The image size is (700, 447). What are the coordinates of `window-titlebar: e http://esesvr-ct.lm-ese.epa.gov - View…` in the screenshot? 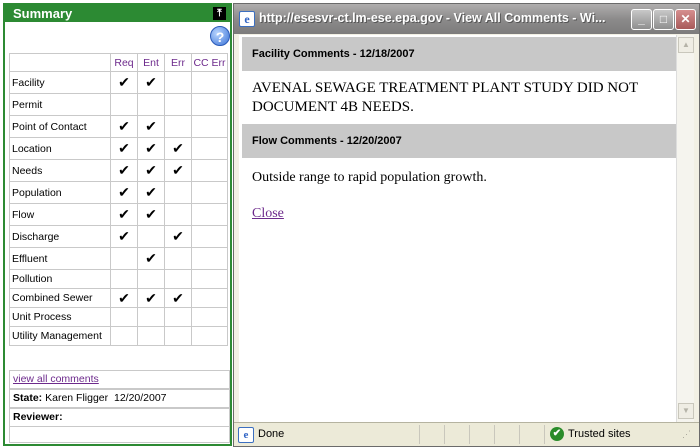 It's located at (466, 19).